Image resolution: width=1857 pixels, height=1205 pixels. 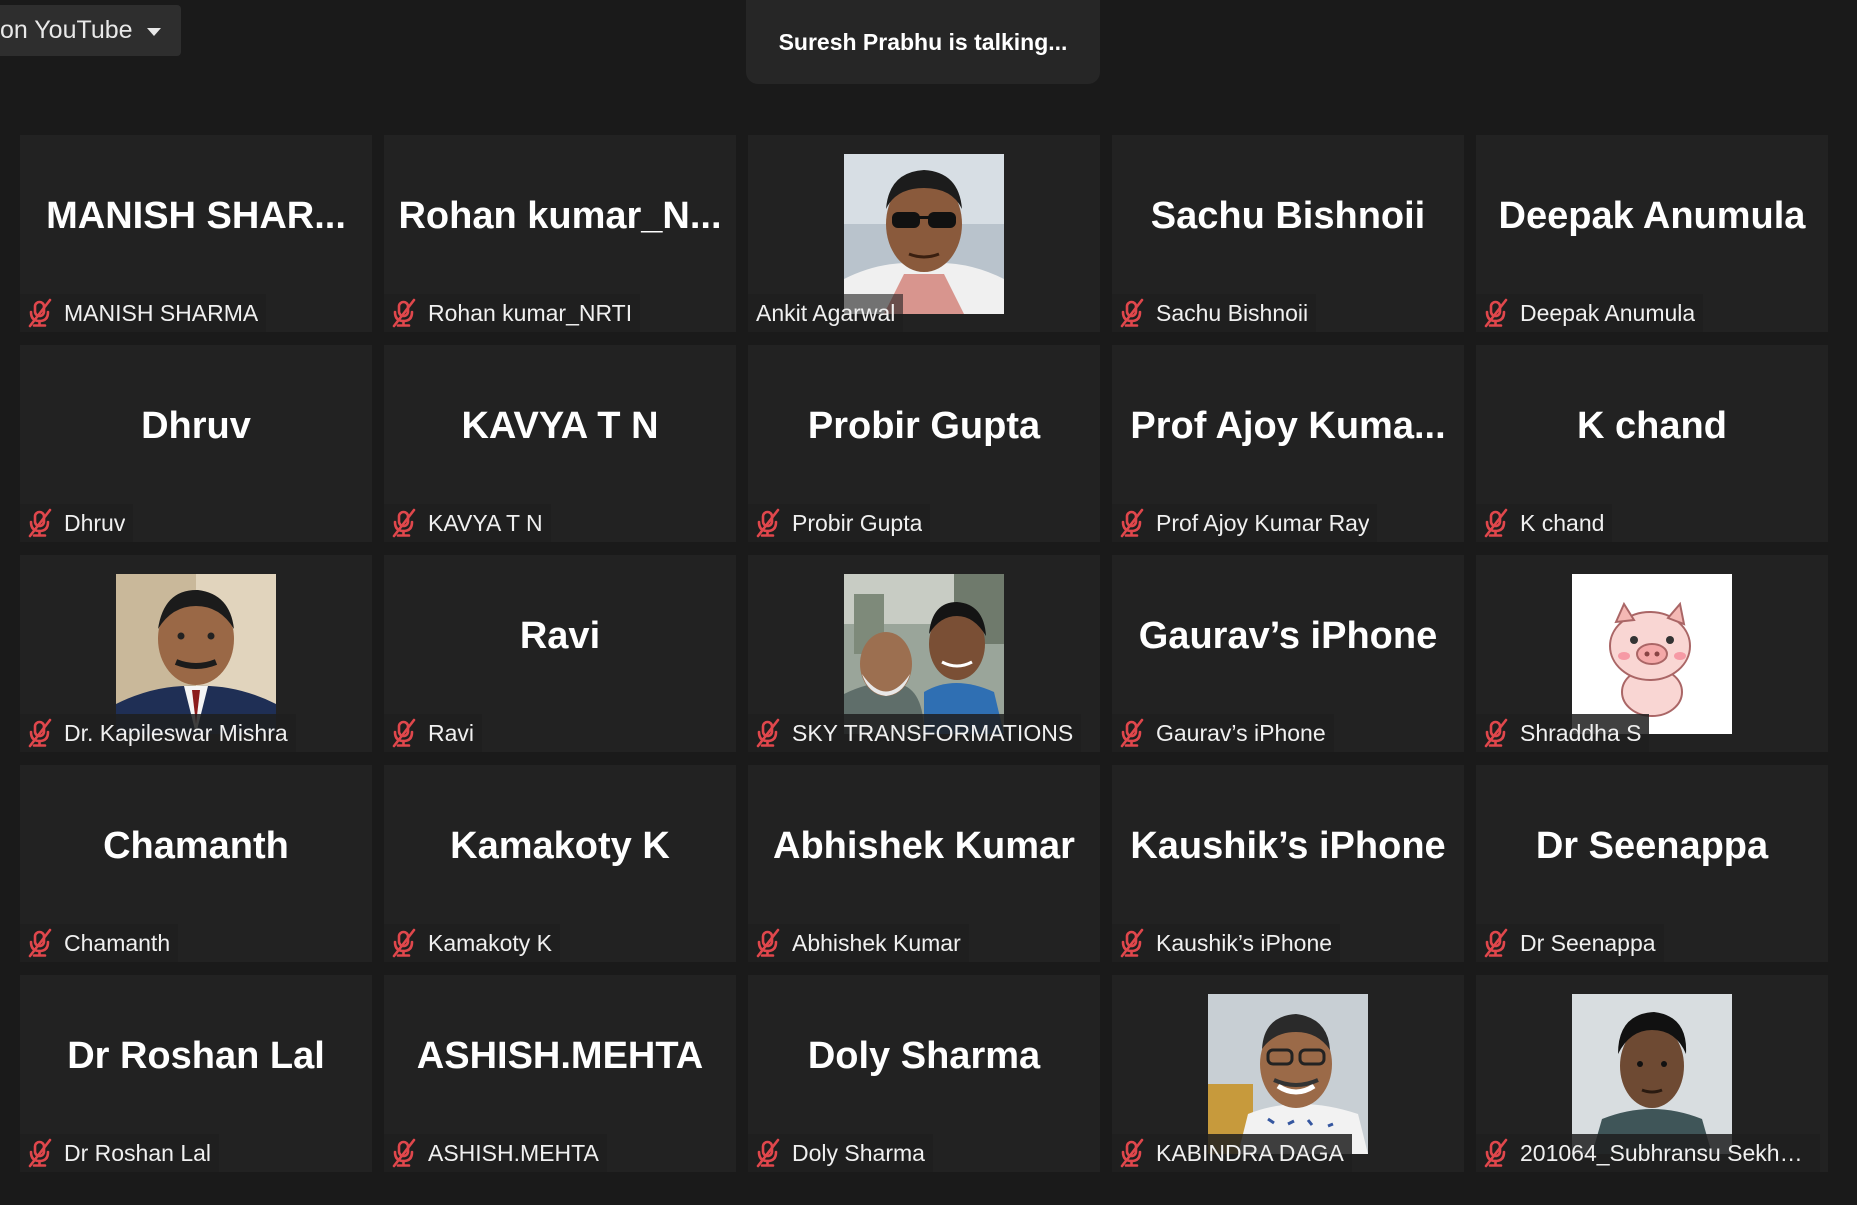 I want to click on participant-tile: Prof Ajoy Kuma... Prof Ajoy Kumar Ray, so click(x=1288, y=443).